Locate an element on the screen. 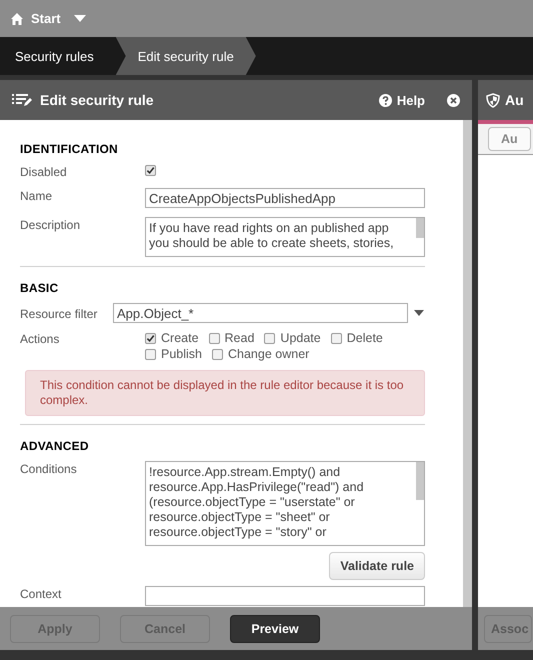 Image resolution: width=533 pixels, height=660 pixels. help-button: Help is located at coordinates (401, 100).